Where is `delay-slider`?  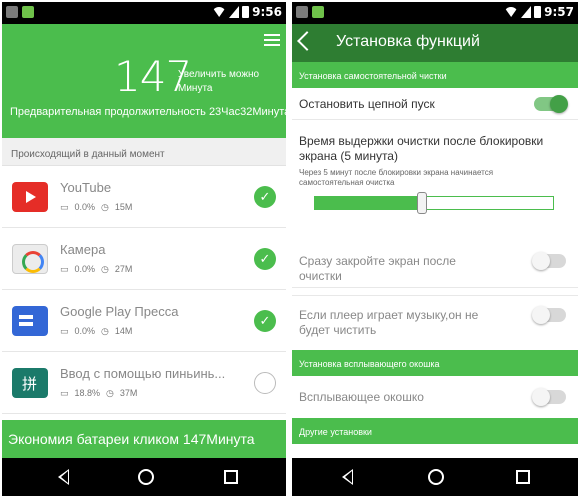 delay-slider is located at coordinates (434, 203).